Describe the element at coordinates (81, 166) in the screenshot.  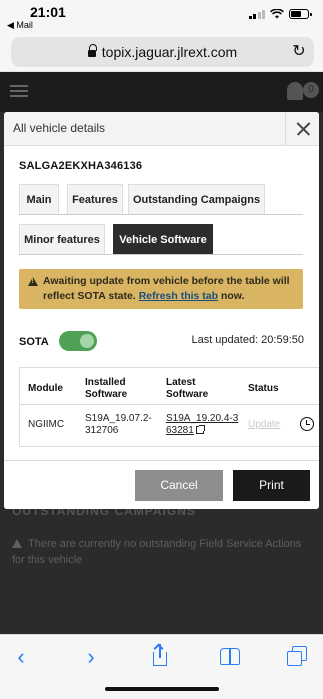
I see `vehicle-vin: SALGA2EKXHA346136` at that location.